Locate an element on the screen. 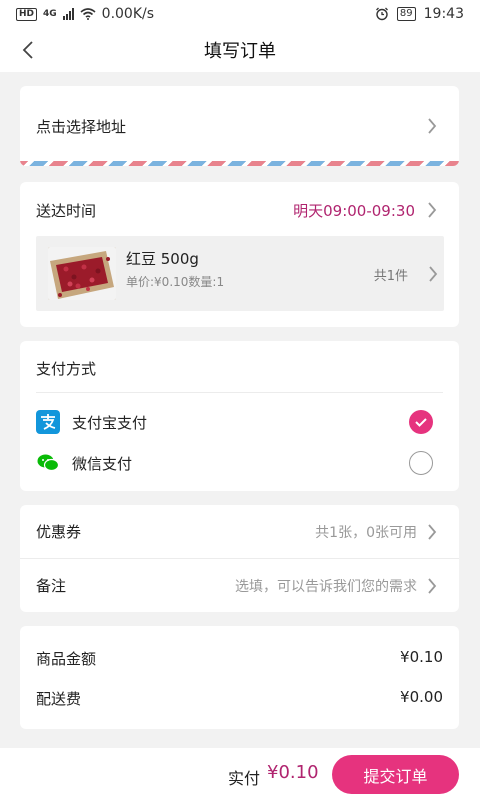 Image resolution: width=480 pixels, height=800 pixels. shipping-fee-value: ¥0.00 is located at coordinates (421, 697).